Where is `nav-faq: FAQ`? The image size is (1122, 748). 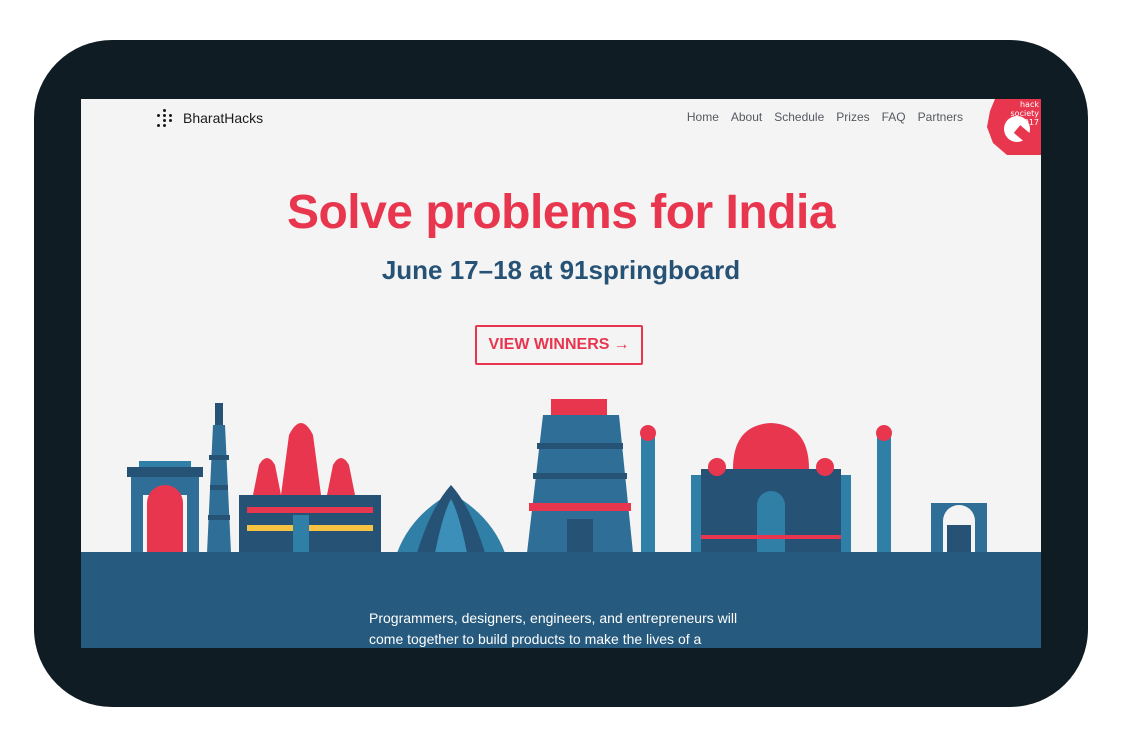 nav-faq: FAQ is located at coordinates (894, 117).